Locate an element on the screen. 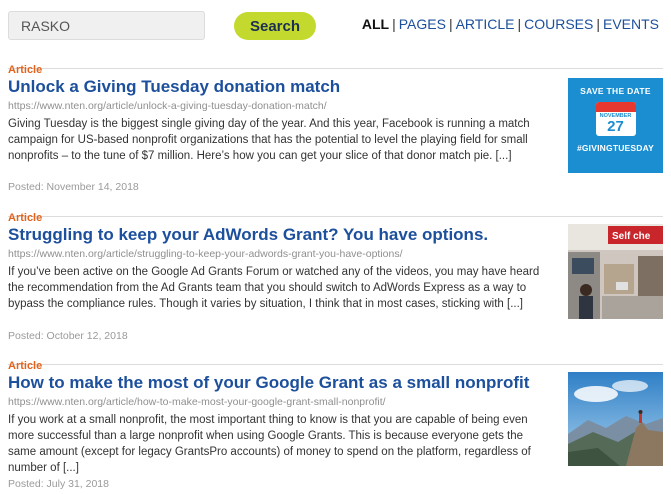 This screenshot has height=494, width=671. result-date: Posted: October 12, 2018 is located at coordinates (68, 336).